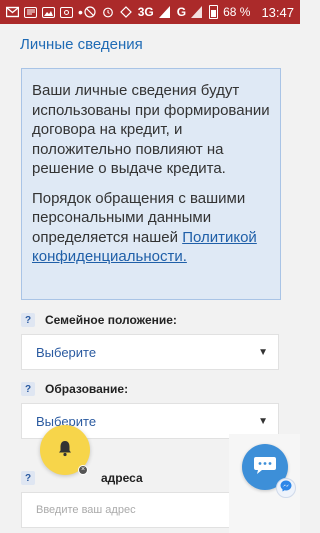 The height and width of the screenshot is (533, 320). Describe the element at coordinates (150, 389) in the screenshot. I see `education-label-row: ? Образование:` at that location.